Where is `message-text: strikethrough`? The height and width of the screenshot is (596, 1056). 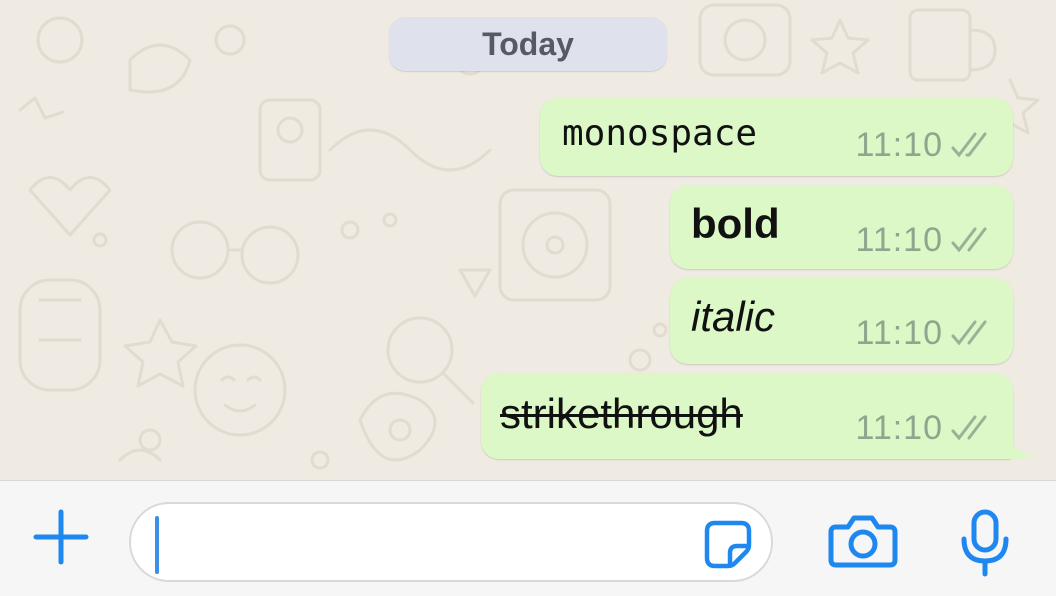 message-text: strikethrough is located at coordinates (621, 413).